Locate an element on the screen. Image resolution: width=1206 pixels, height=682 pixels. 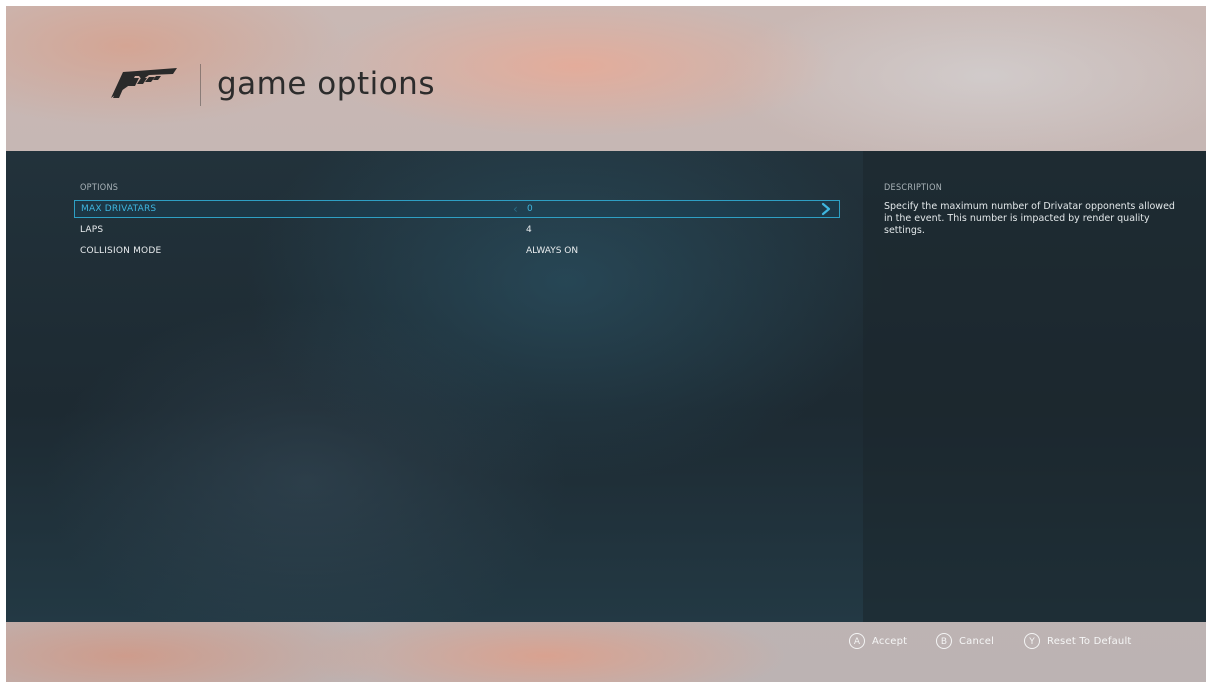
footer: A Accept B Cancel Y Reset To Default is located at coordinates (606, 652).